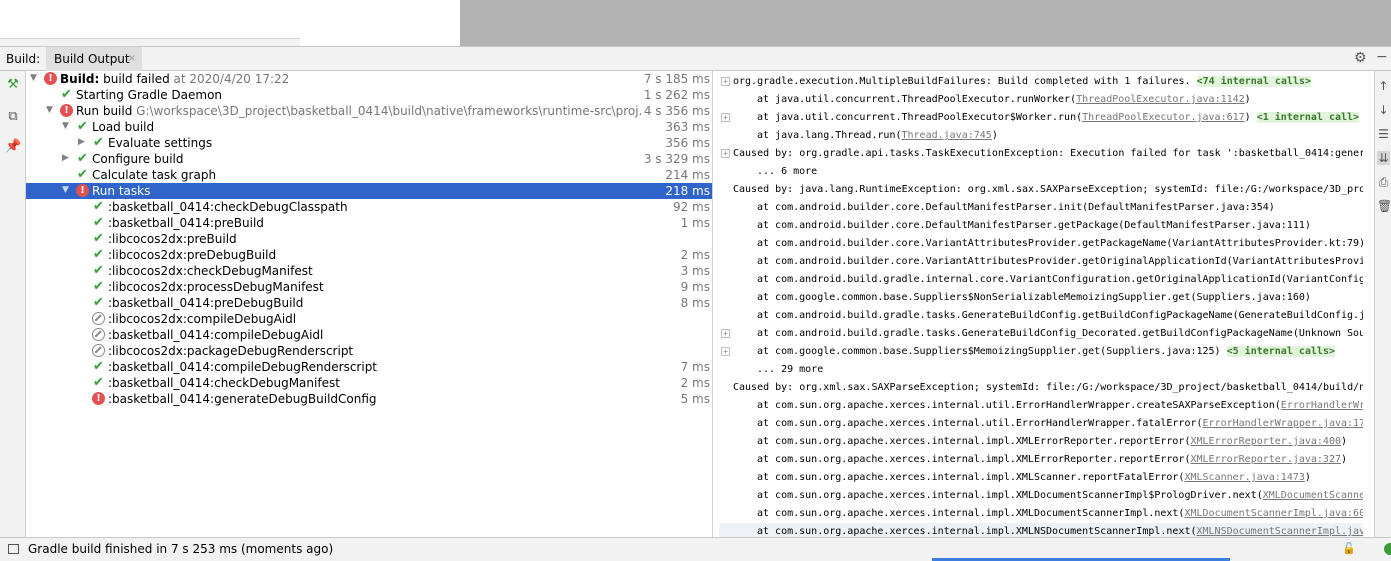 This screenshot has height=561, width=1391. Describe the element at coordinates (13, 304) in the screenshot. I see `left-toolbar: ⚒ ⧉ 📌` at that location.